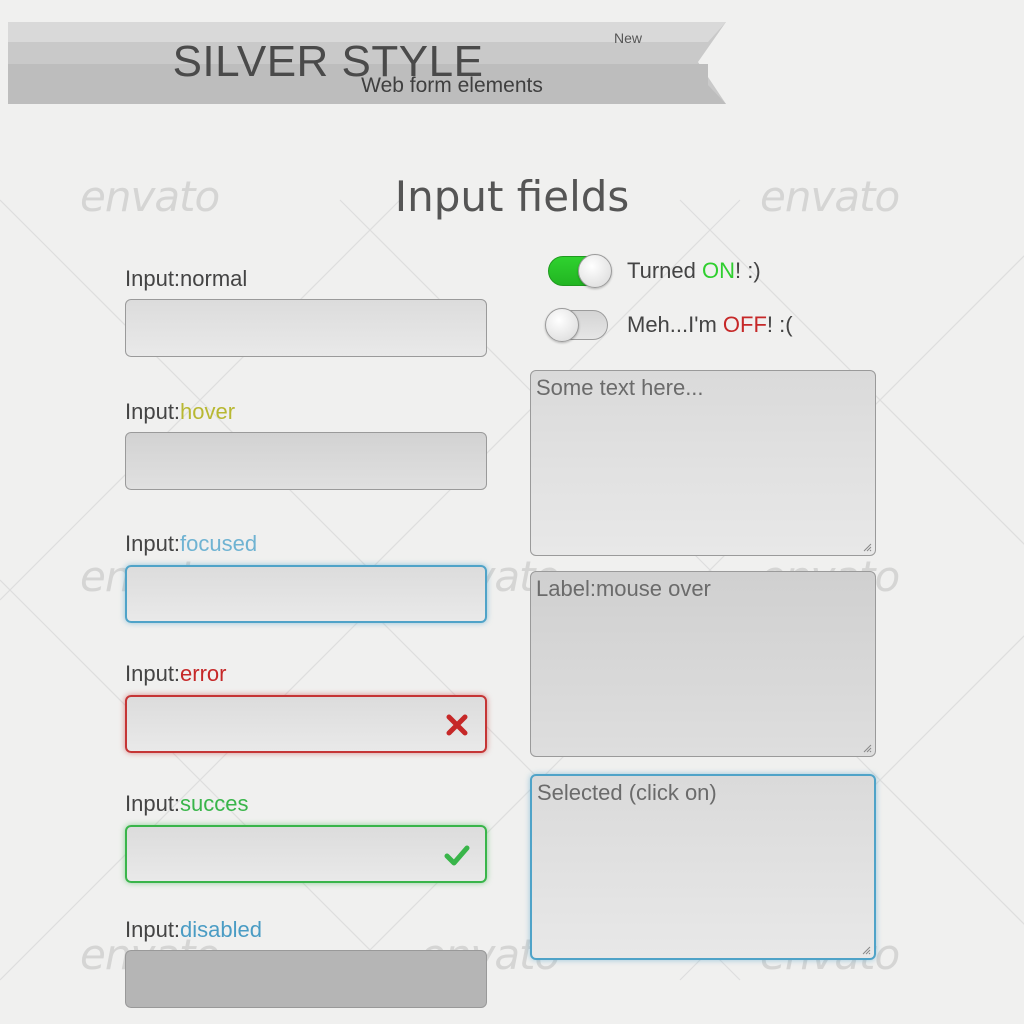 This screenshot has height=1024, width=1024. Describe the element at coordinates (306, 328) in the screenshot. I see `input-normal` at that location.